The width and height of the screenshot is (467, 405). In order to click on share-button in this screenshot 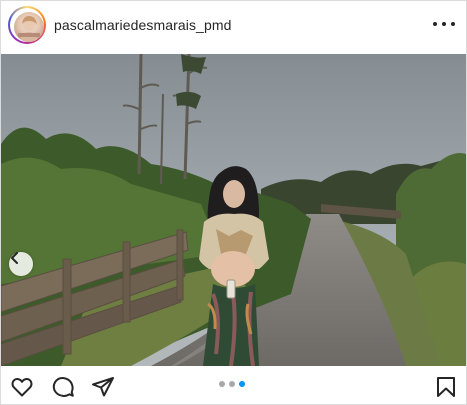, I will do `click(103, 387)`.